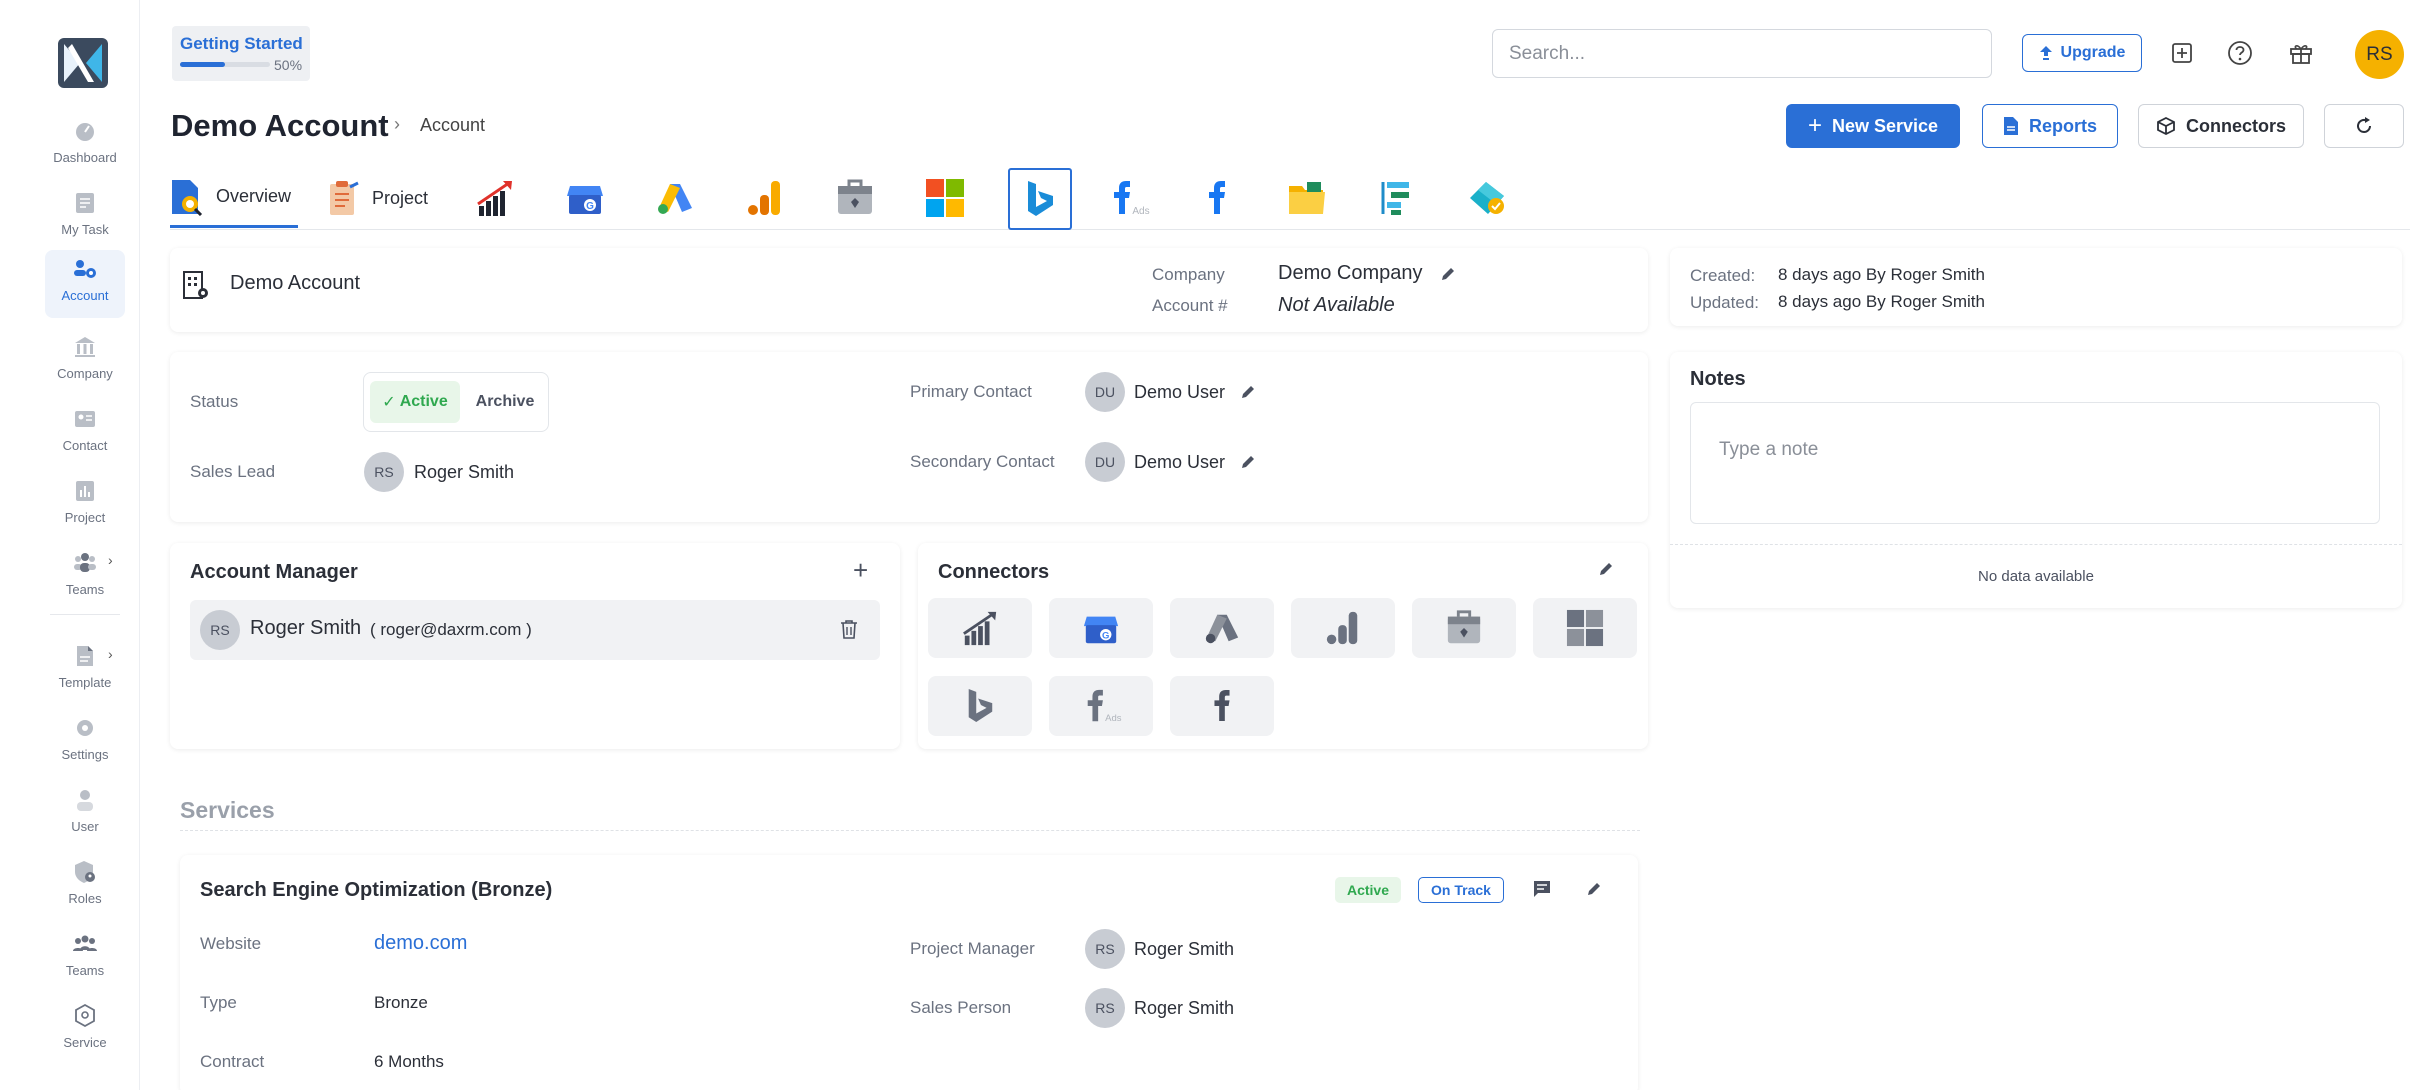 The image size is (2430, 1090). I want to click on secondary-contact-avatar: DU, so click(1105, 462).